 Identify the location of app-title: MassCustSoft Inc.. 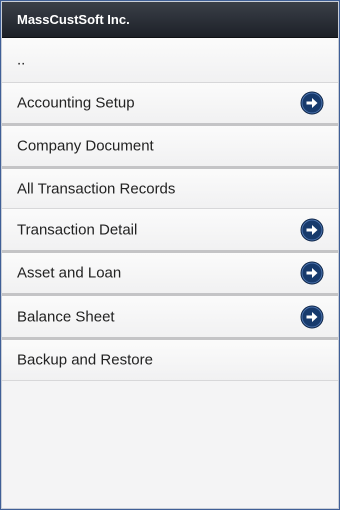
(73, 19).